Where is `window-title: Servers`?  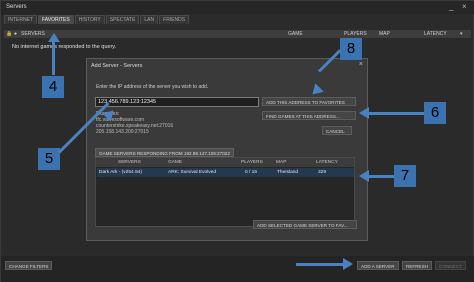 window-title: Servers is located at coordinates (16, 7).